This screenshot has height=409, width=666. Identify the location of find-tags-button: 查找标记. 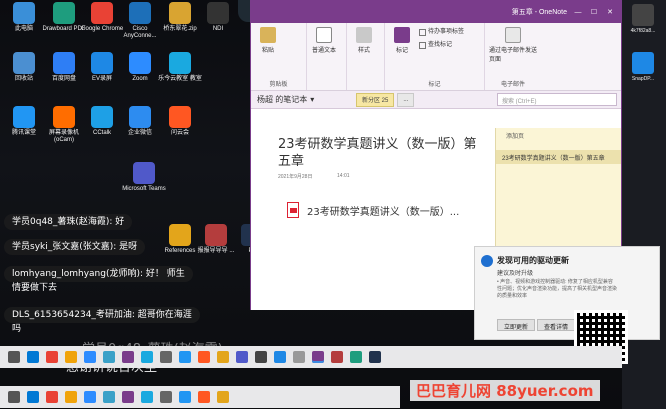
(441, 45).